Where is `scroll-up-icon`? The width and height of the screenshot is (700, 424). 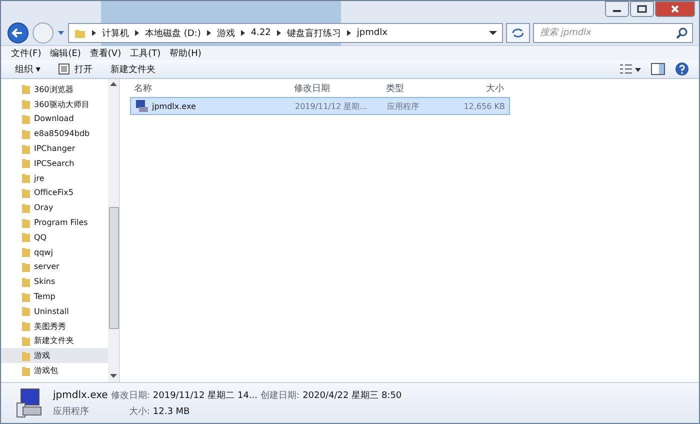 scroll-up-icon is located at coordinates (113, 84).